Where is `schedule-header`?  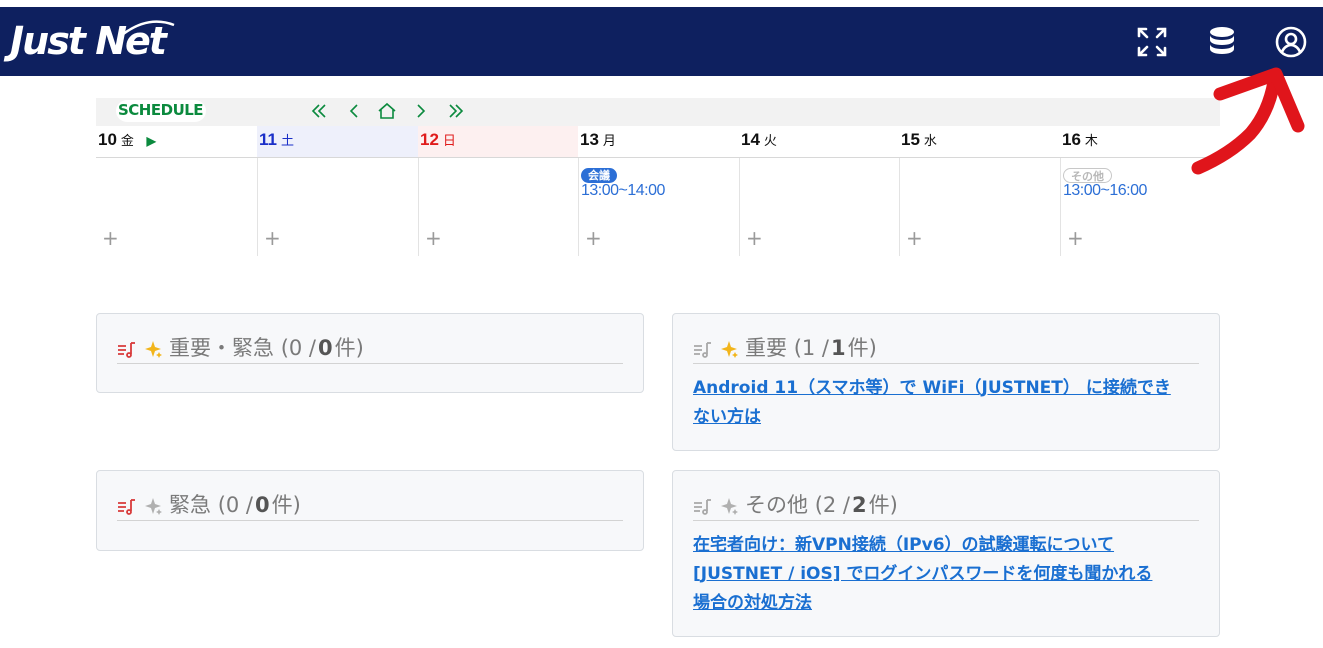 schedule-header is located at coordinates (658, 112).